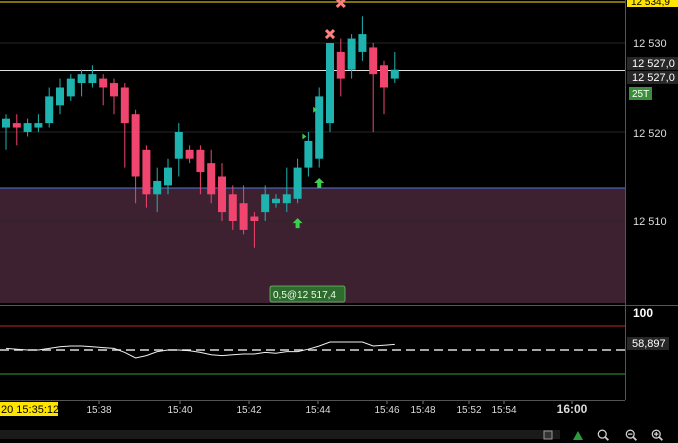  What do you see at coordinates (98, 410) in the screenshot?
I see `time-label: 15:38` at bounding box center [98, 410].